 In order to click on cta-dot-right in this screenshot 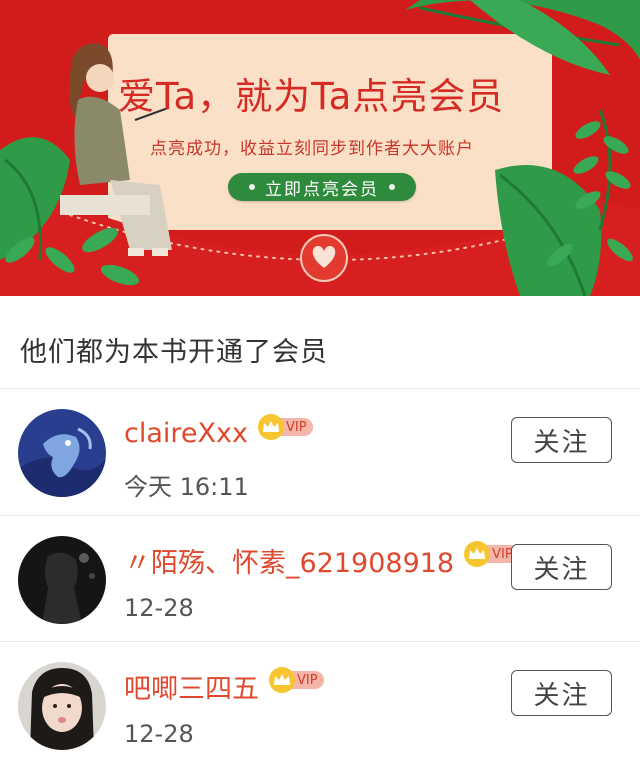, I will do `click(392, 187)`.